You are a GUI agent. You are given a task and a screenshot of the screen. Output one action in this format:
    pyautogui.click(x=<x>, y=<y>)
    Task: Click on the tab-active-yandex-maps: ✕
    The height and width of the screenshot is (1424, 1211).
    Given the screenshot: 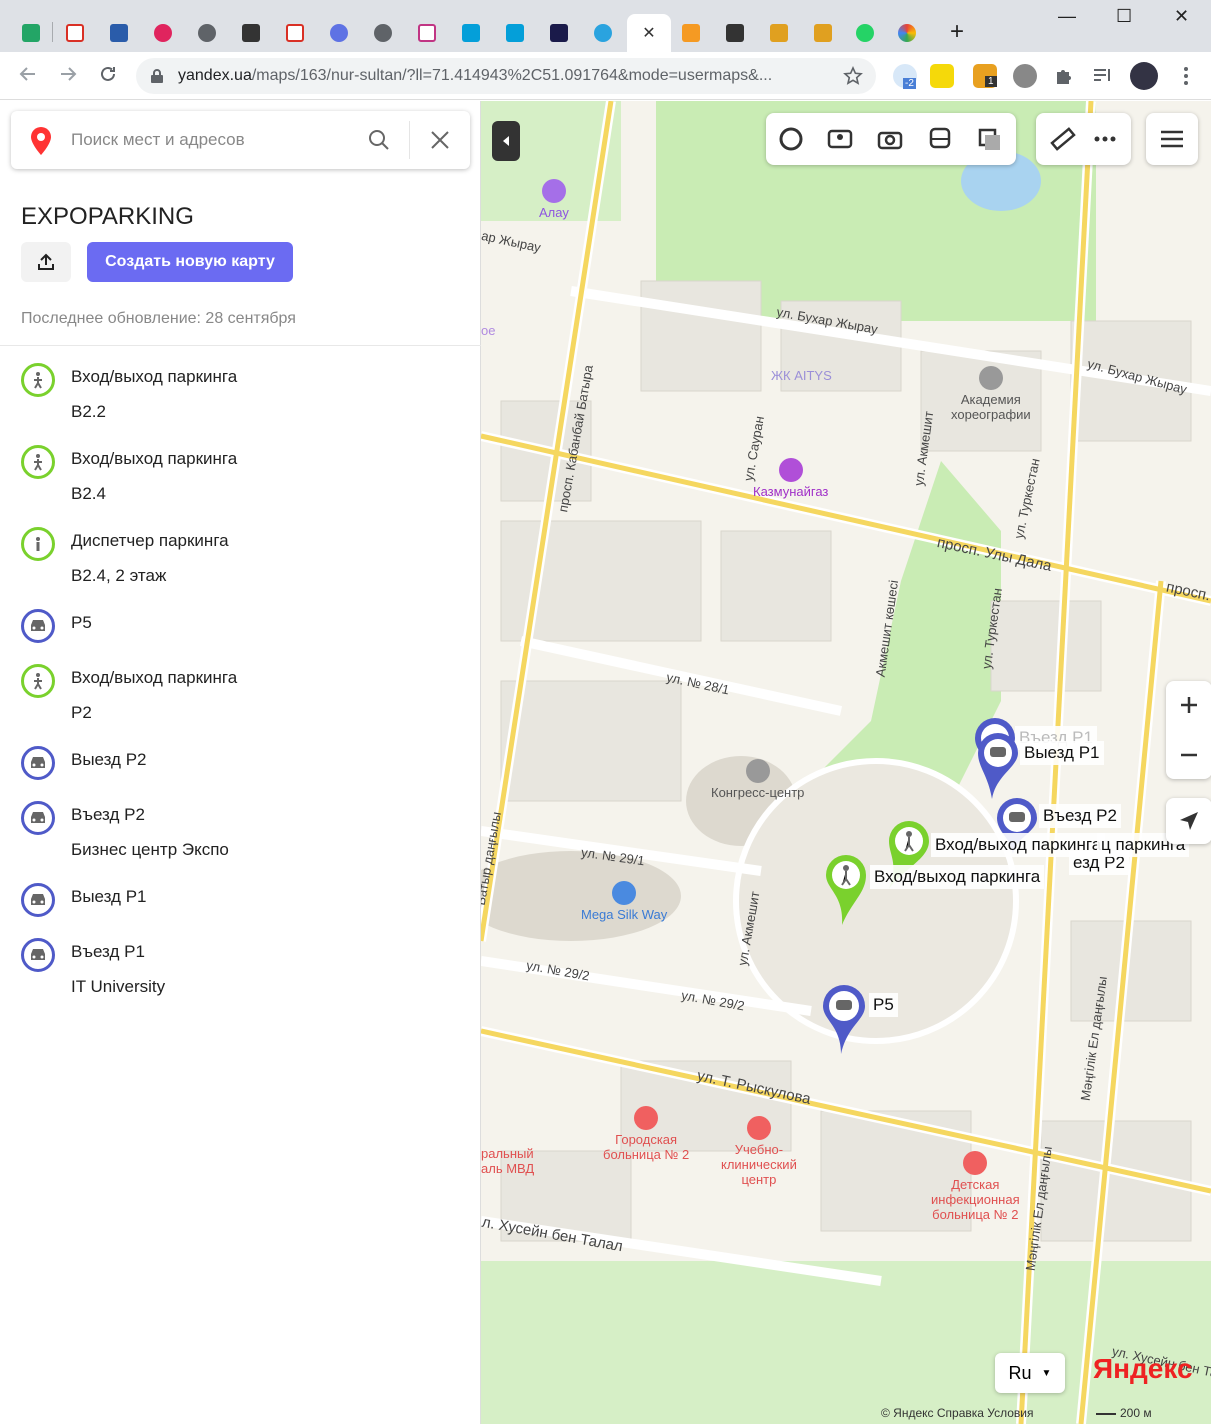 What is the action you would take?
    pyautogui.click(x=649, y=33)
    